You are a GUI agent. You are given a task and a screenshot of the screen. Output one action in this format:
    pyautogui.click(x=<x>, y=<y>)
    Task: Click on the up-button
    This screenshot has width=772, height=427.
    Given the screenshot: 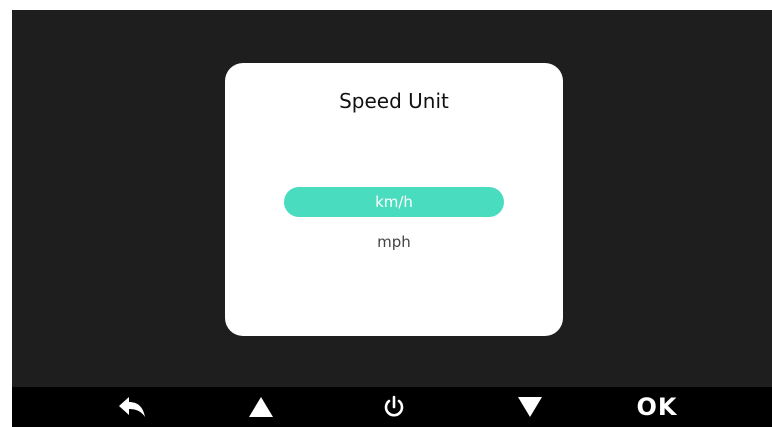 What is the action you would take?
    pyautogui.click(x=261, y=407)
    